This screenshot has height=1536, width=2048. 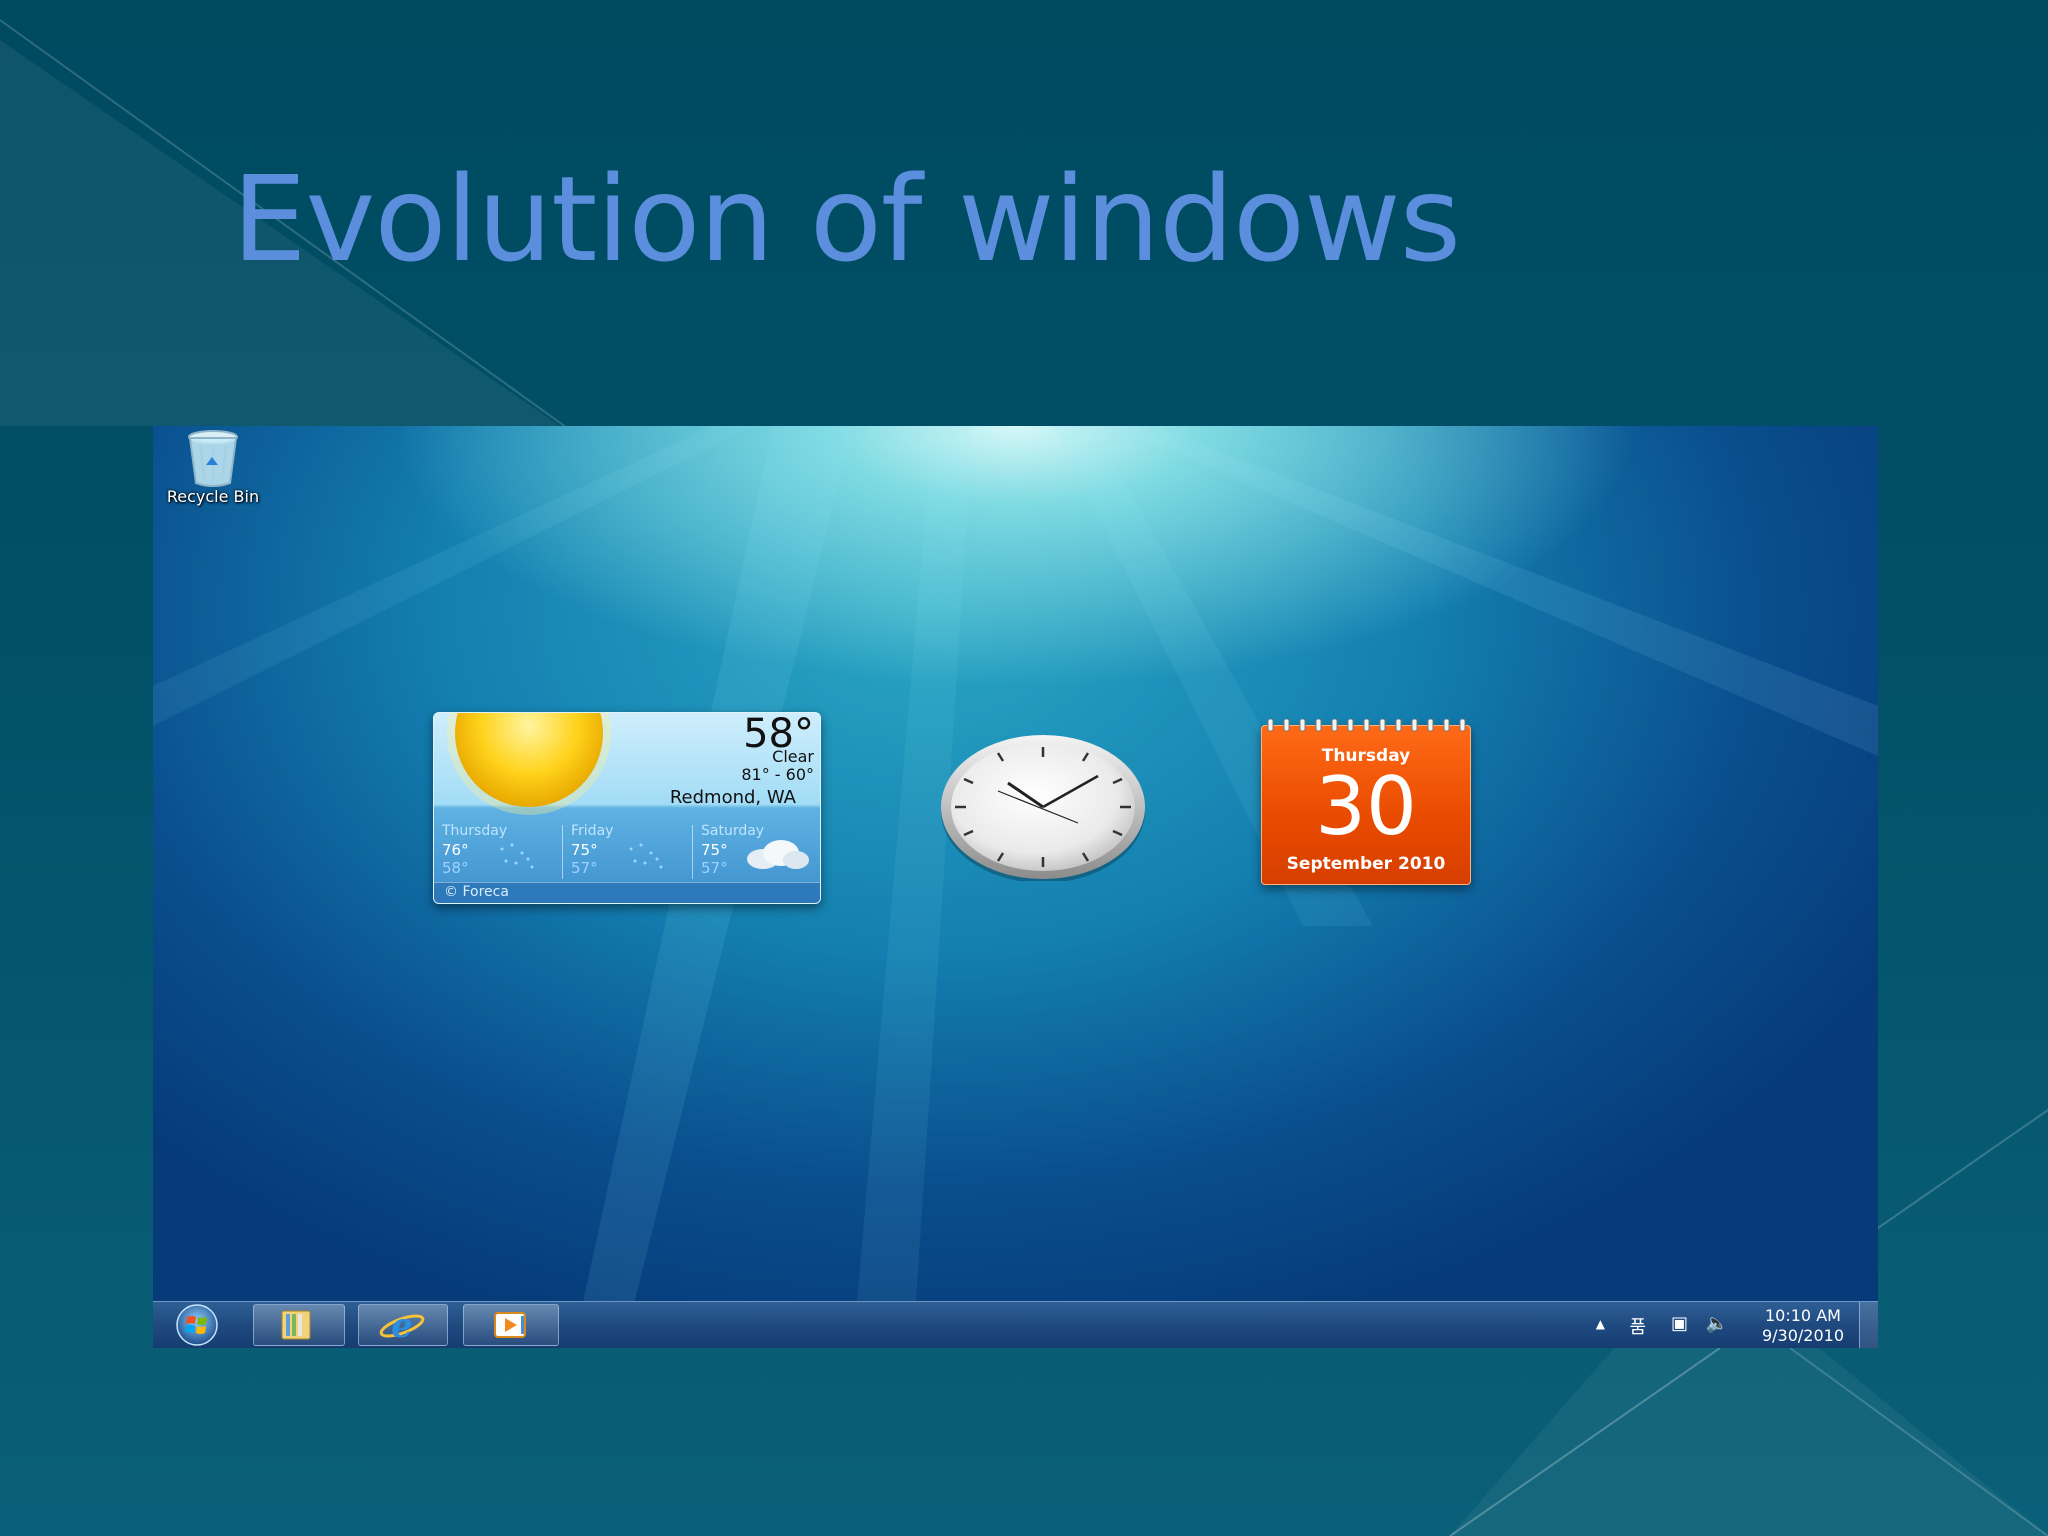 I want to click on action-center-icon: ▣, so click(x=1679, y=1323).